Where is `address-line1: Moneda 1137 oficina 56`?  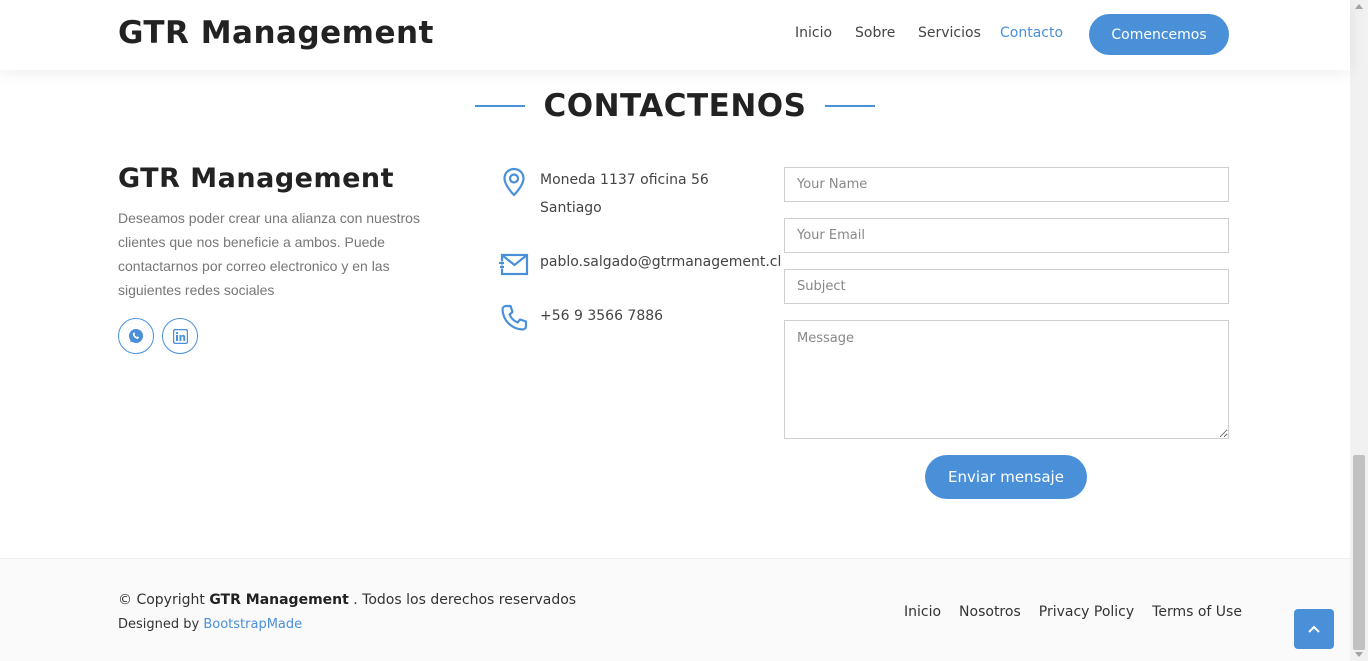 address-line1: Moneda 1137 oficina 56 is located at coordinates (624, 180).